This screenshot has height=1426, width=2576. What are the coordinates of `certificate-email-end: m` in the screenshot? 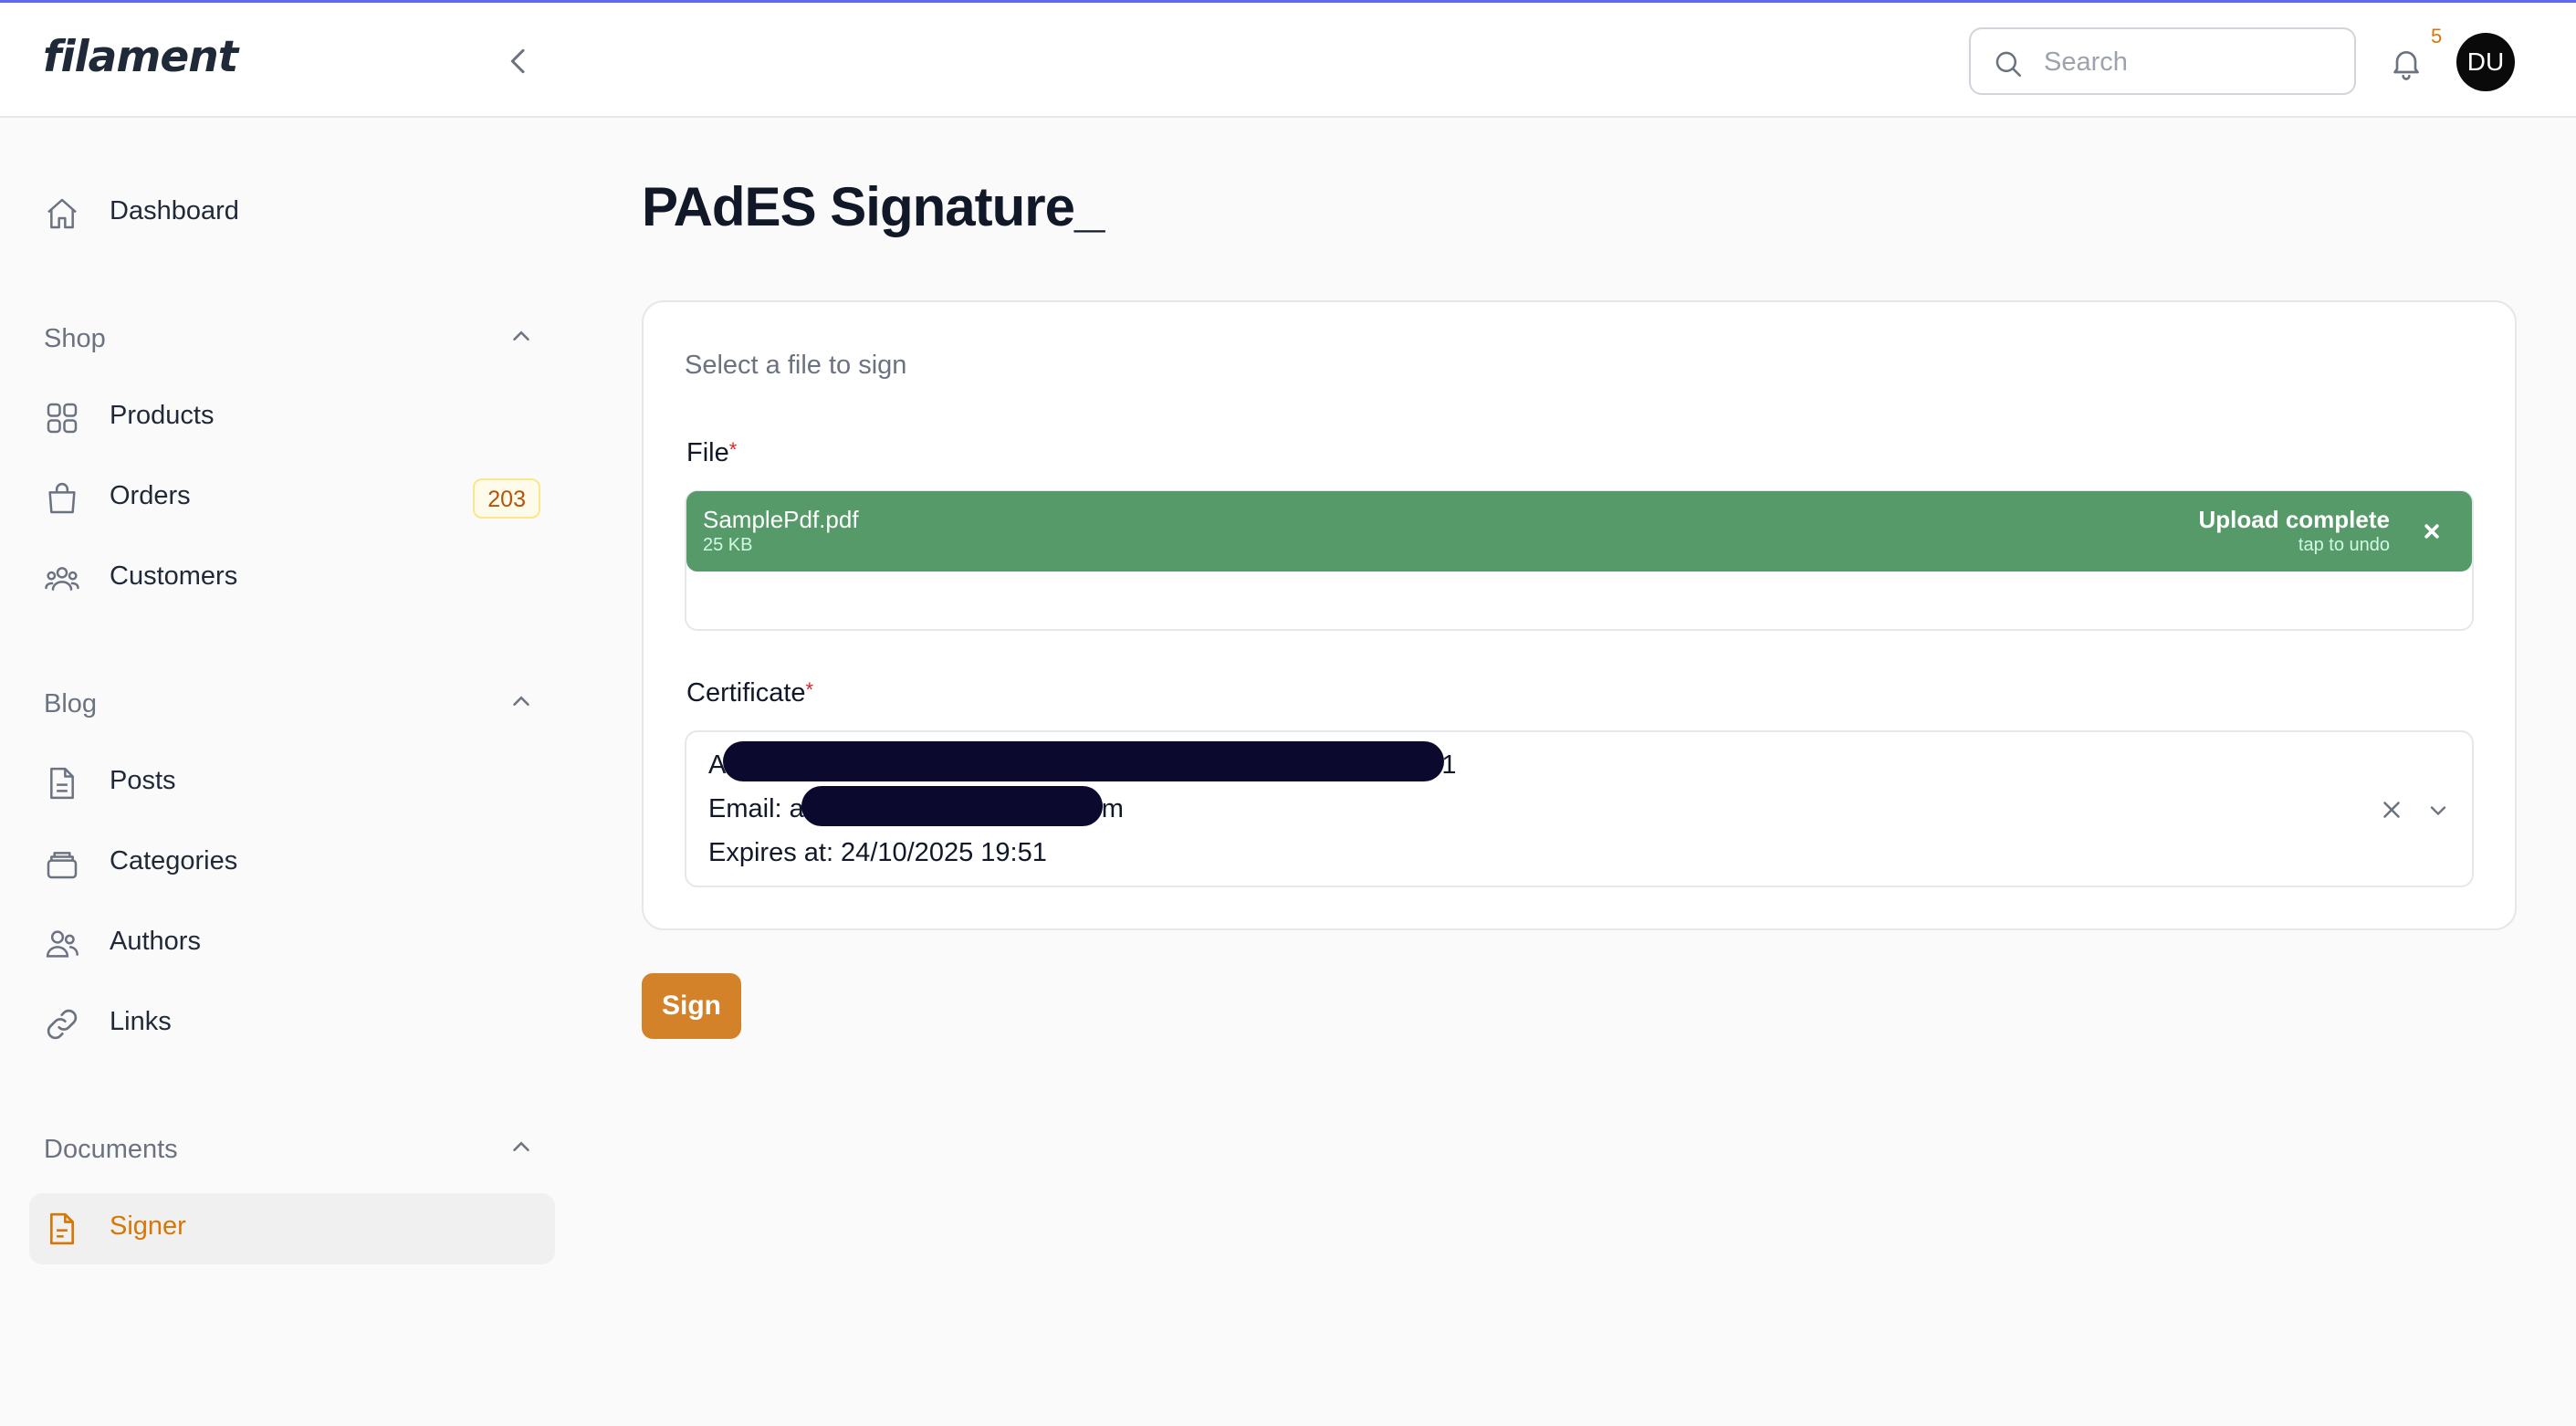 It's located at (1112, 809).